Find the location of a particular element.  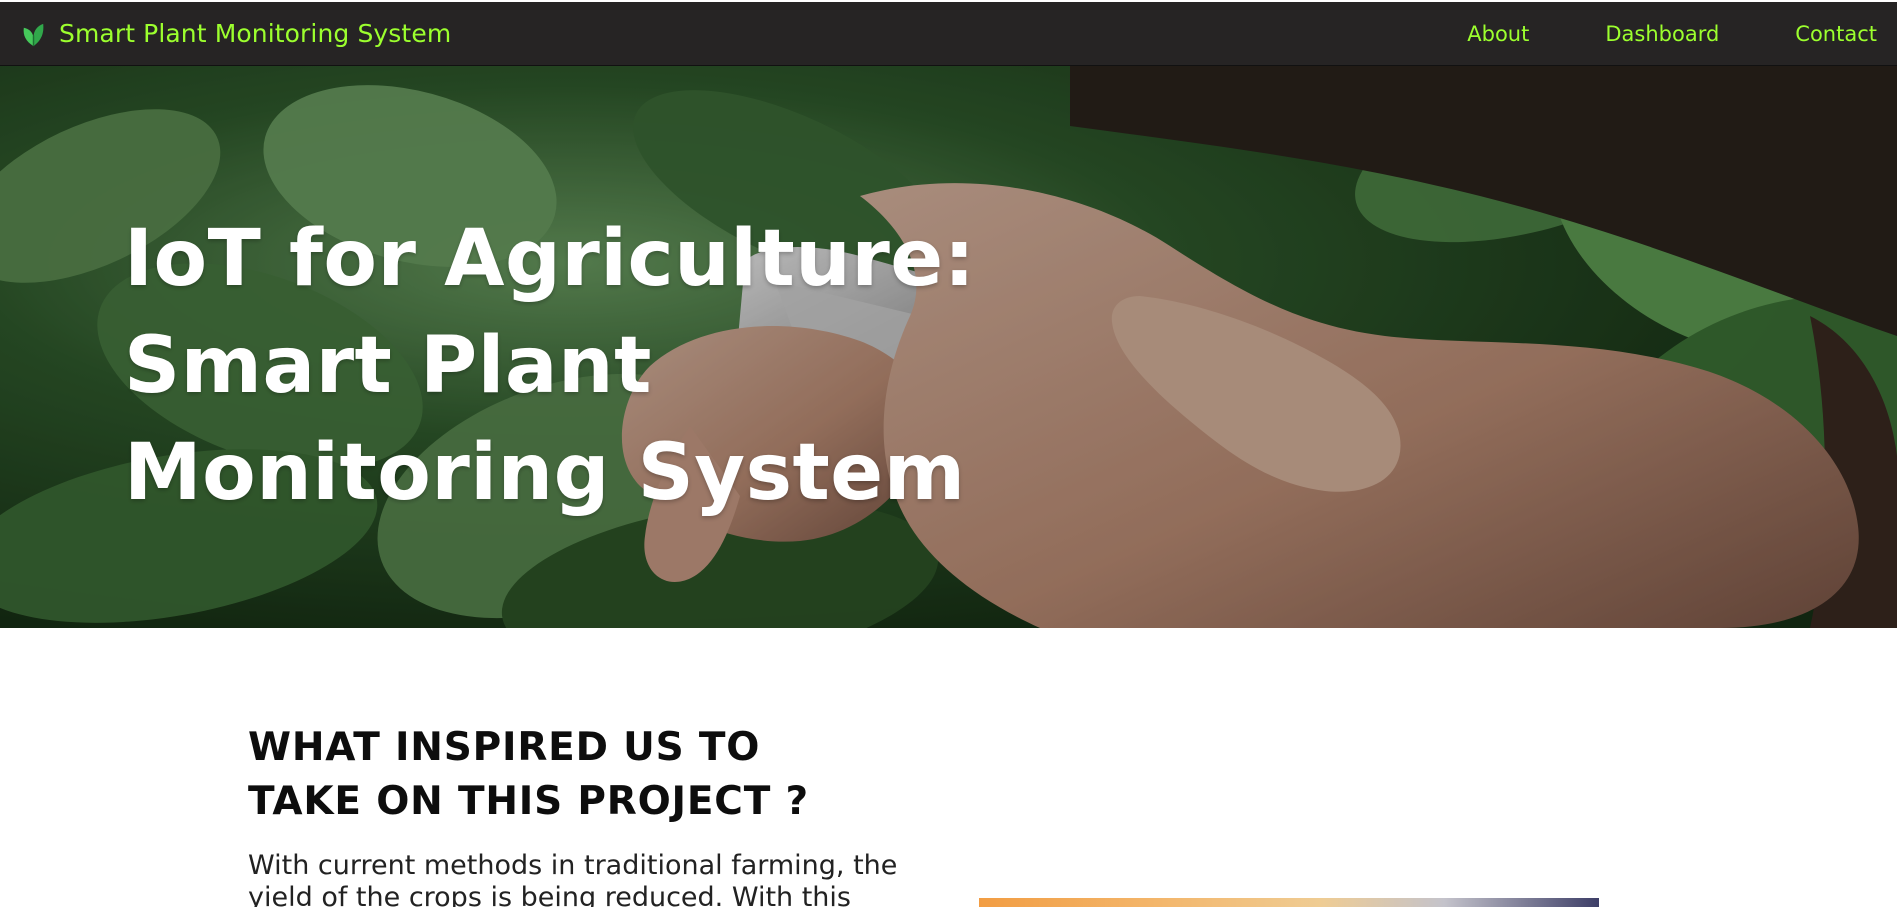

nav-contact-link: Contact is located at coordinates (1836, 34).